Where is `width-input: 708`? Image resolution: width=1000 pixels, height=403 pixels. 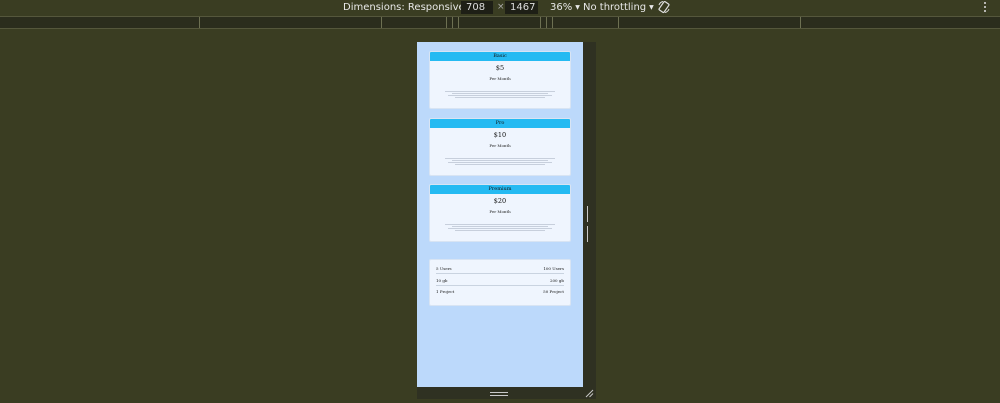
width-input: 708 is located at coordinates (477, 7).